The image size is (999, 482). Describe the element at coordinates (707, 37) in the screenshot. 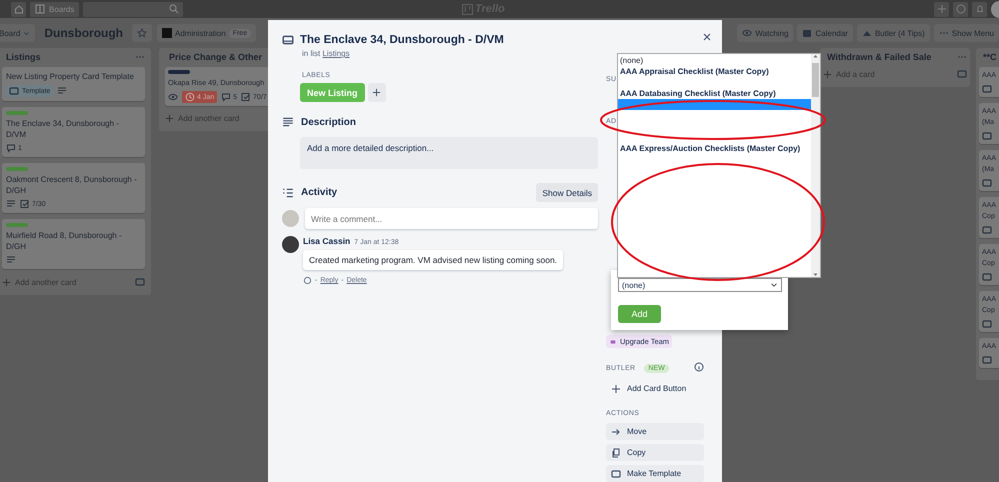

I see `close-icon` at that location.